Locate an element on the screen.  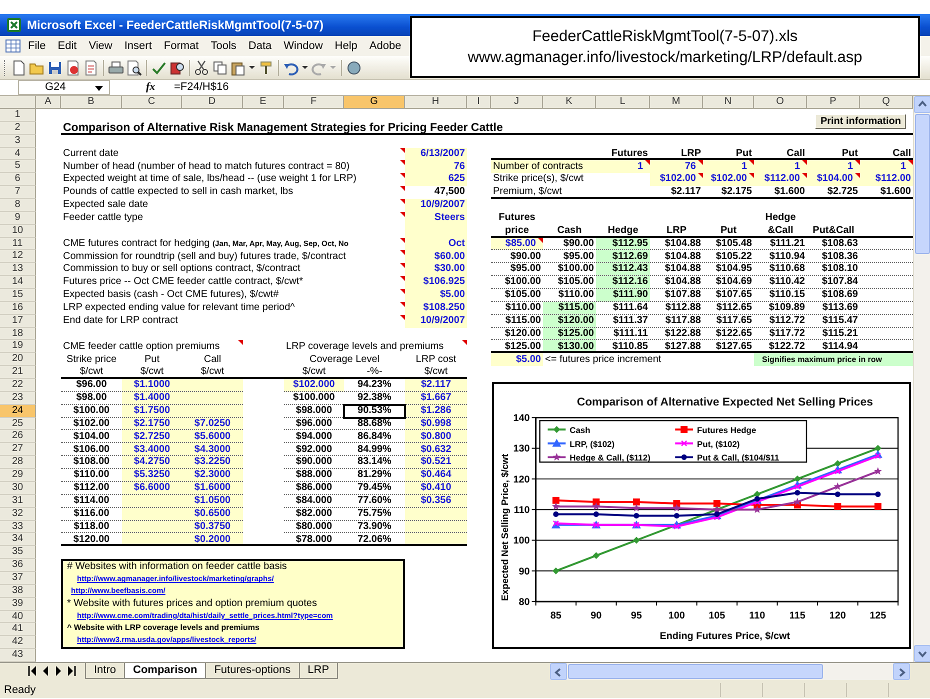
table-cell-text: Expected sale date is located at coordinates (106, 205).